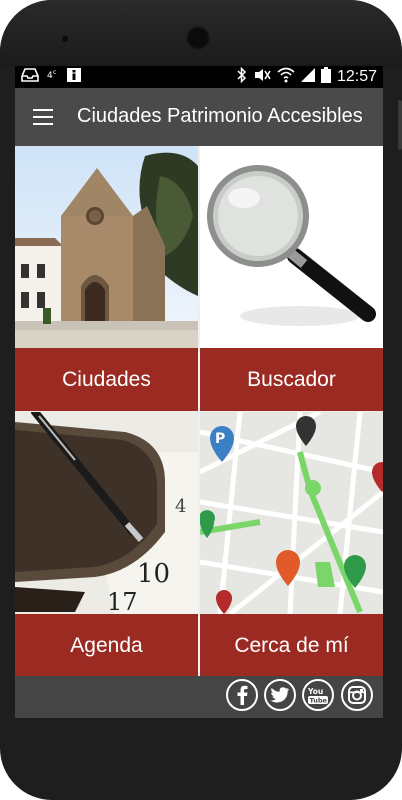 The width and height of the screenshot is (402, 800). Describe the element at coordinates (400, 125) in the screenshot. I see `power-button` at that location.